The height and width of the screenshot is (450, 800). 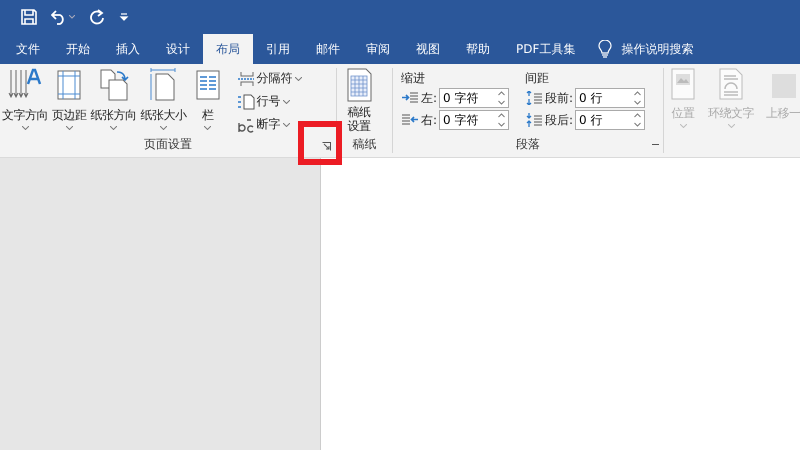 What do you see at coordinates (478, 49) in the screenshot?
I see `ribbon-tab: 帮助` at bounding box center [478, 49].